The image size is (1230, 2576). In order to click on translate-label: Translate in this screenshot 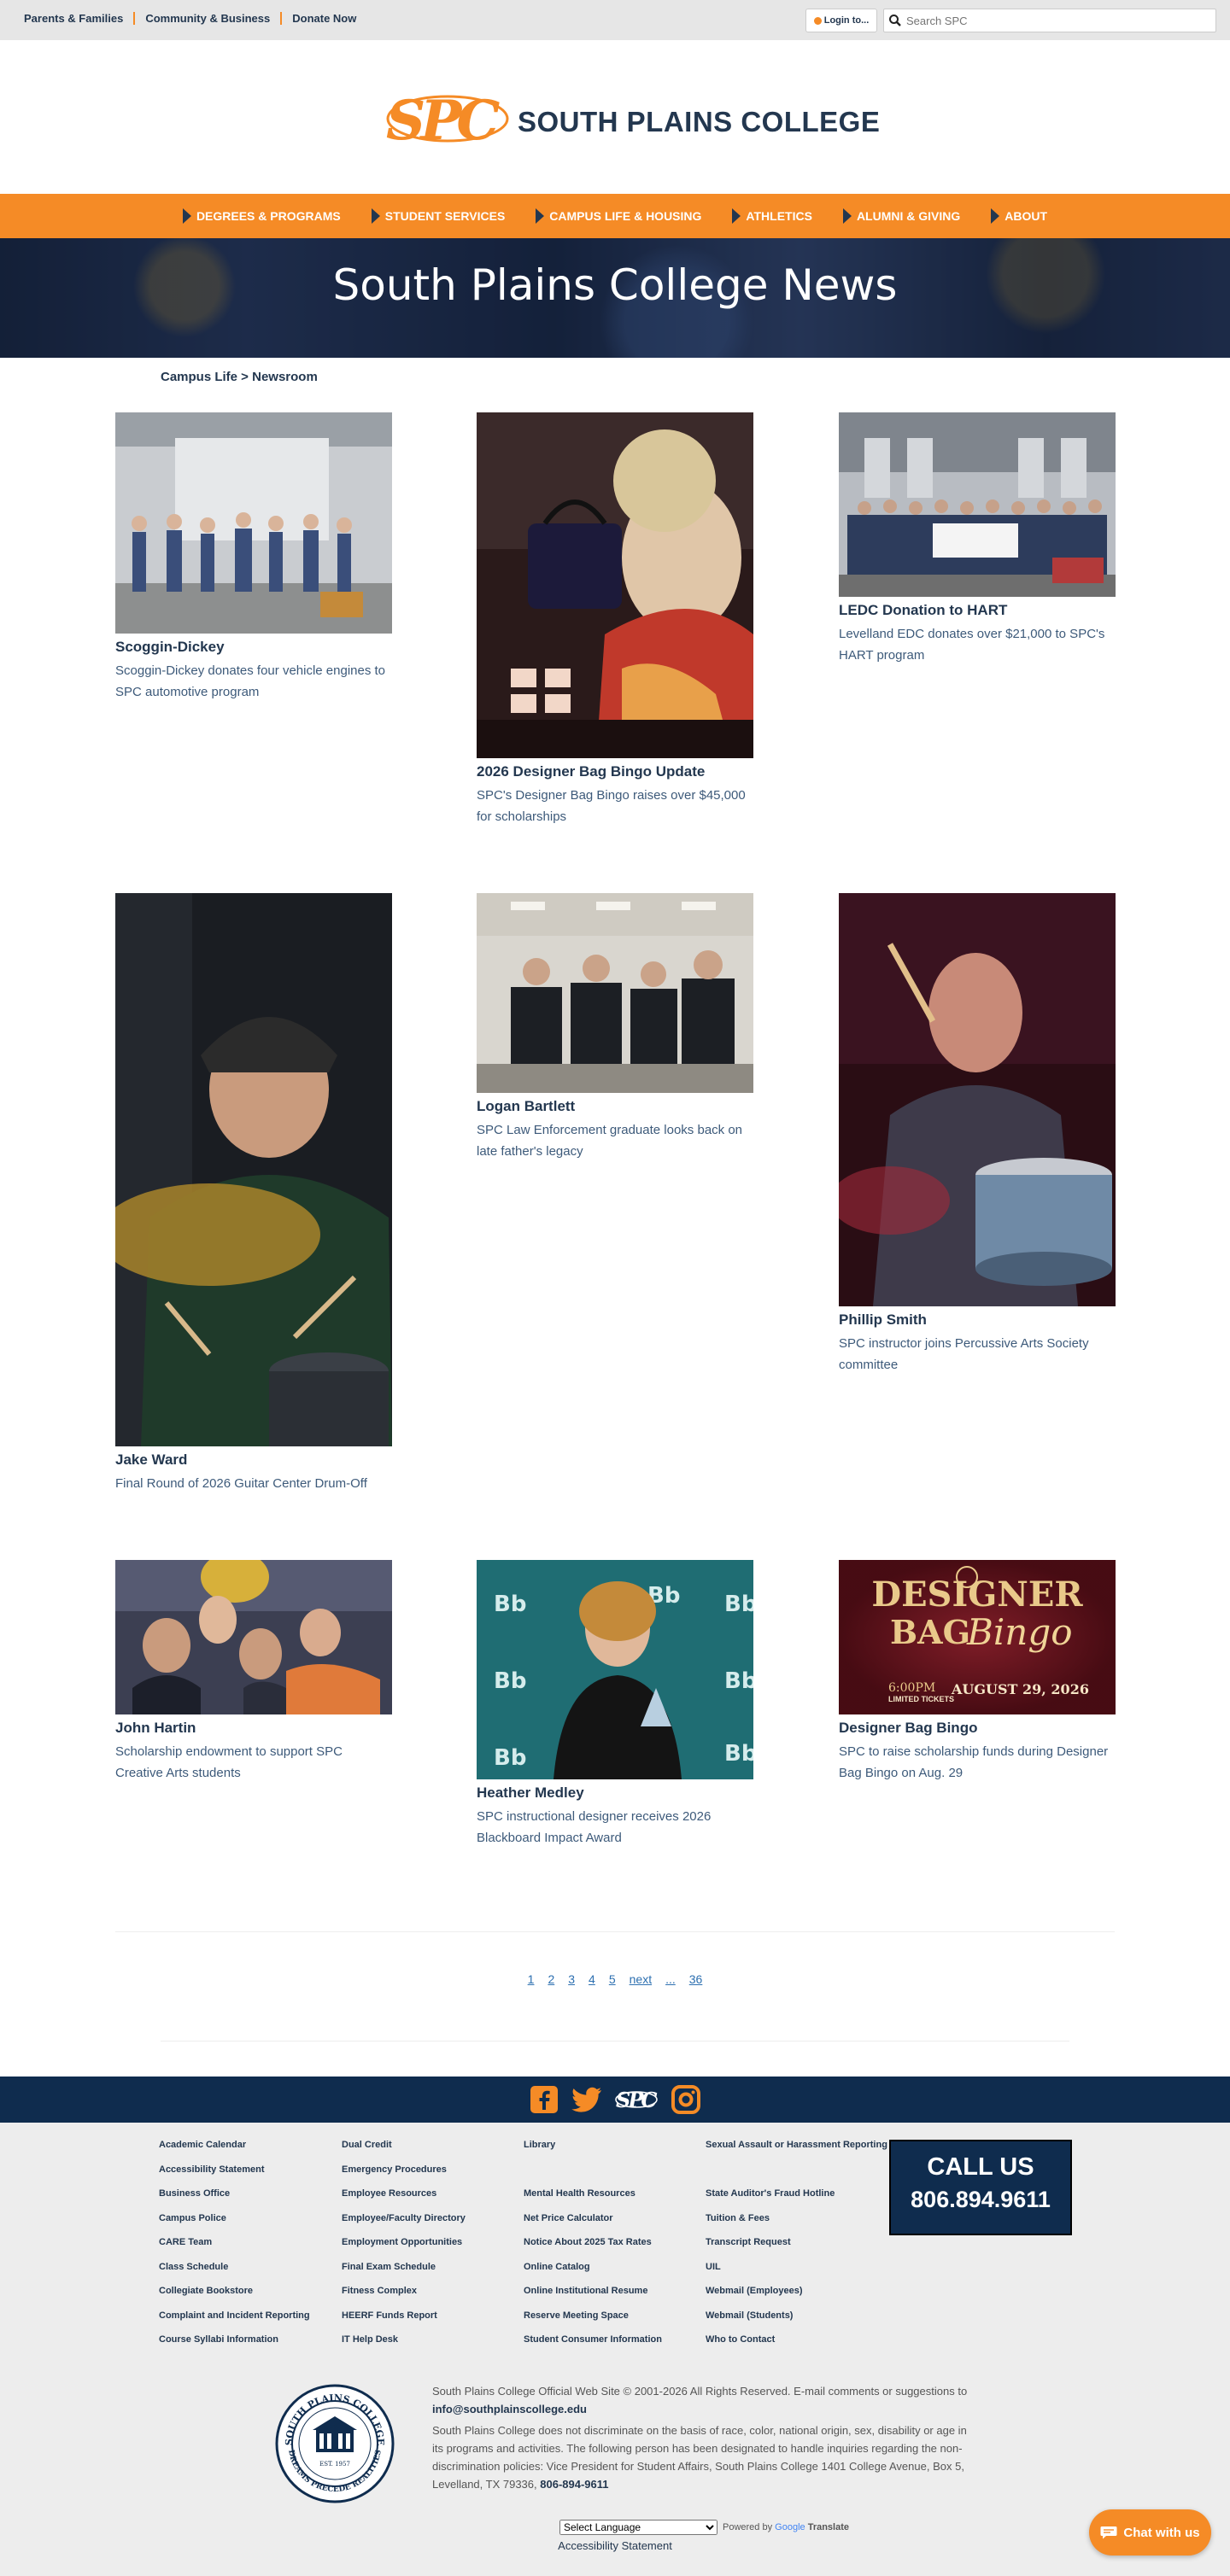, I will do `click(828, 2527)`.